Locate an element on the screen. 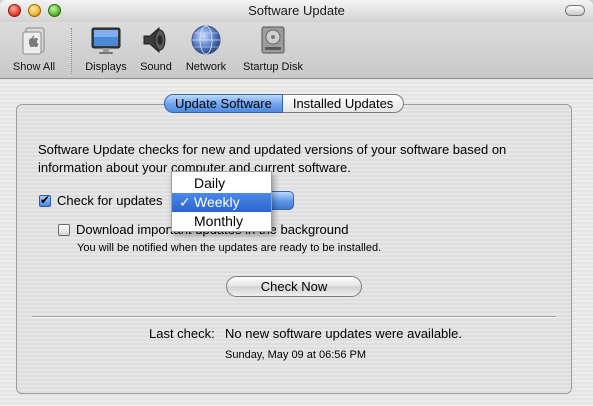 The image size is (593, 406). toolbar-displays: Displays is located at coordinates (106, 48).